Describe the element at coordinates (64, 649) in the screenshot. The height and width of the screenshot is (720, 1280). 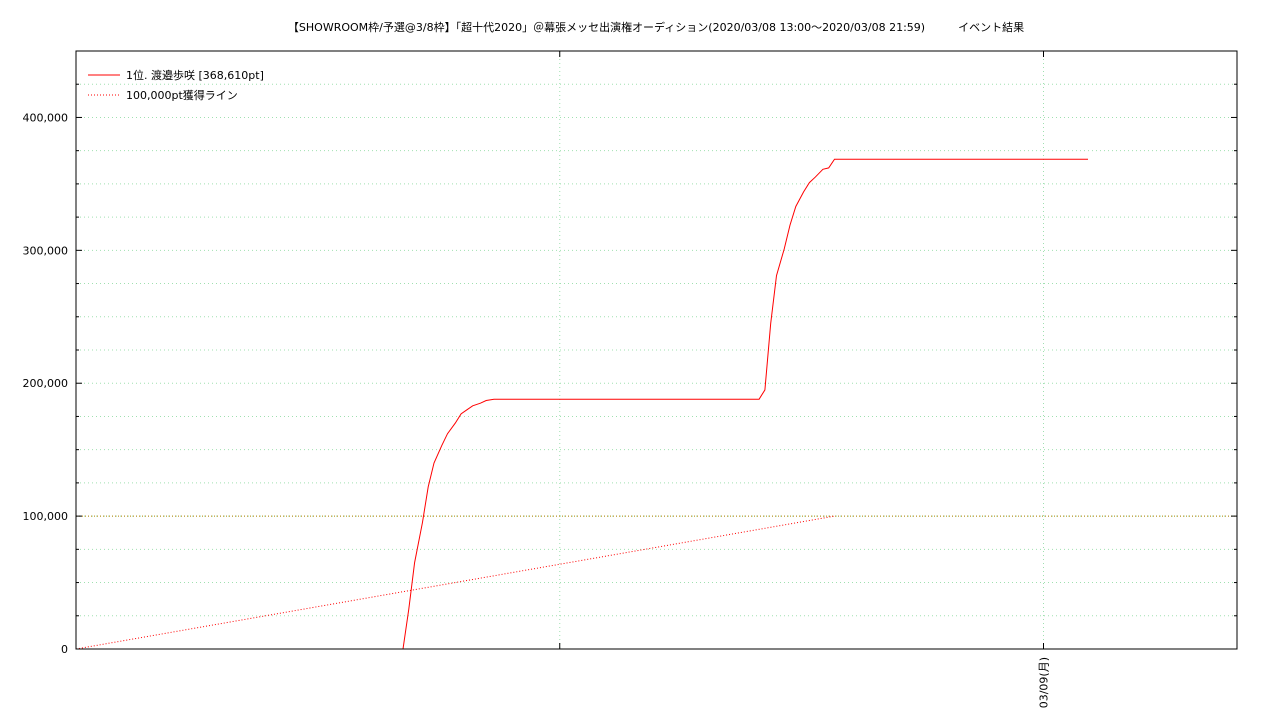
I see `y-tick-label: 0` at that location.